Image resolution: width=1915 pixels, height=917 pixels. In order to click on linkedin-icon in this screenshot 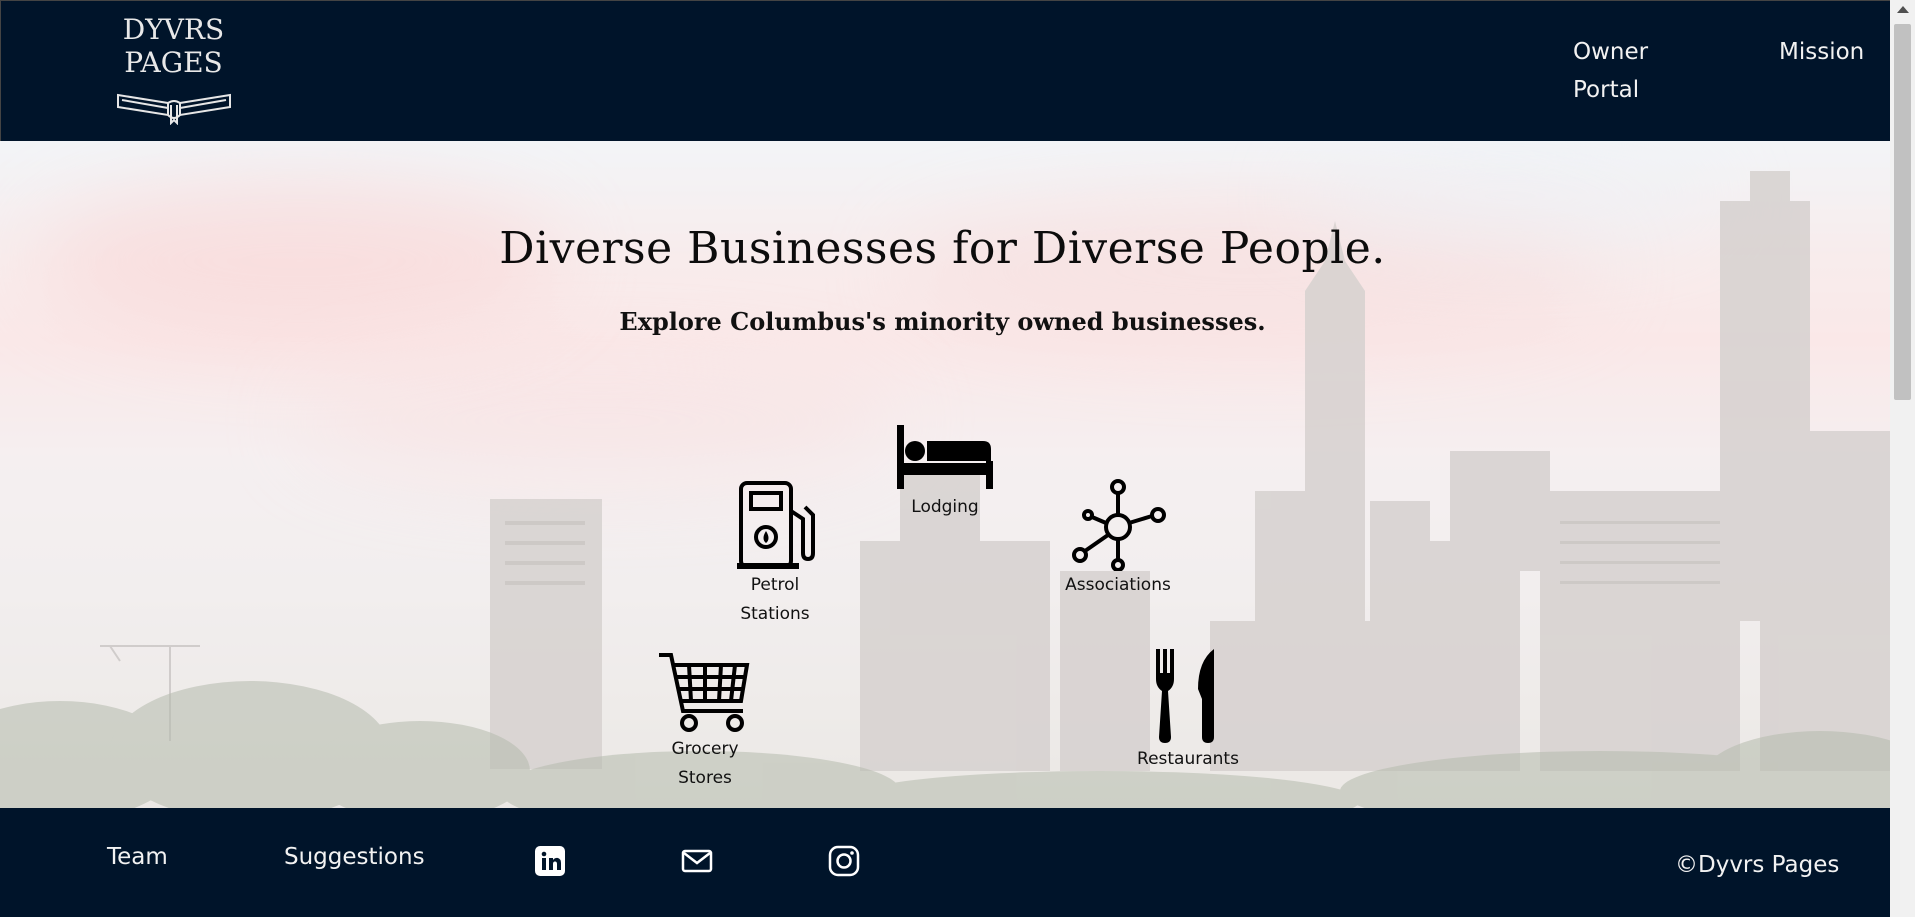, I will do `click(550, 861)`.